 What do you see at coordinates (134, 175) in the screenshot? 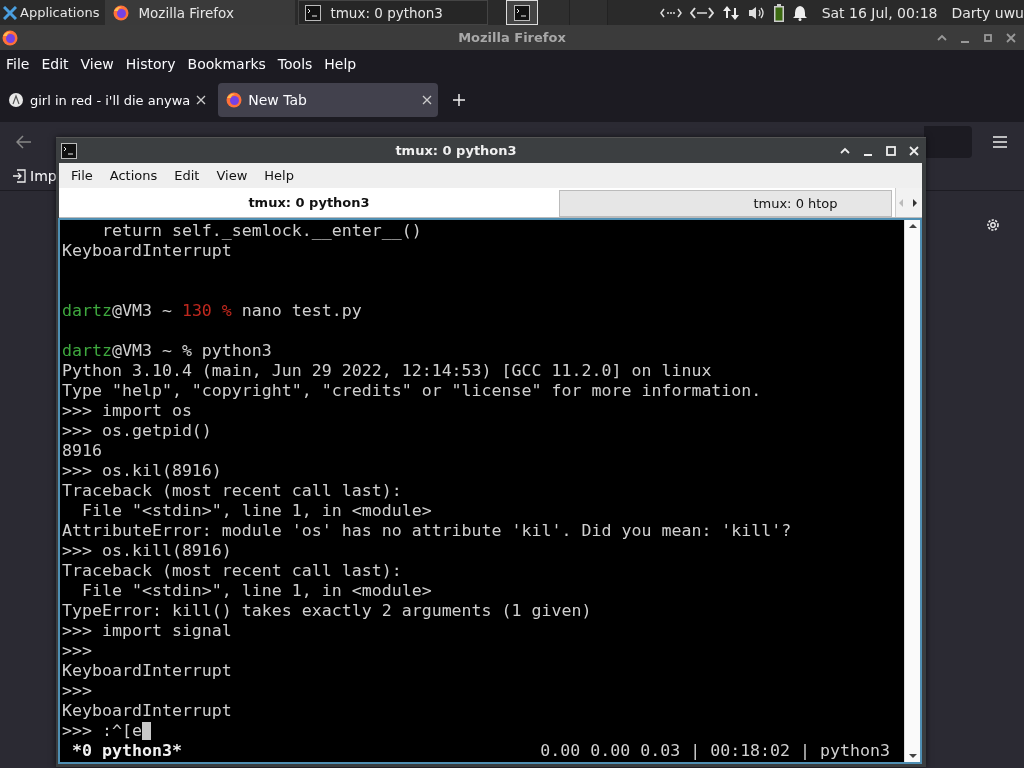
I see `menu-item: Actions` at bounding box center [134, 175].